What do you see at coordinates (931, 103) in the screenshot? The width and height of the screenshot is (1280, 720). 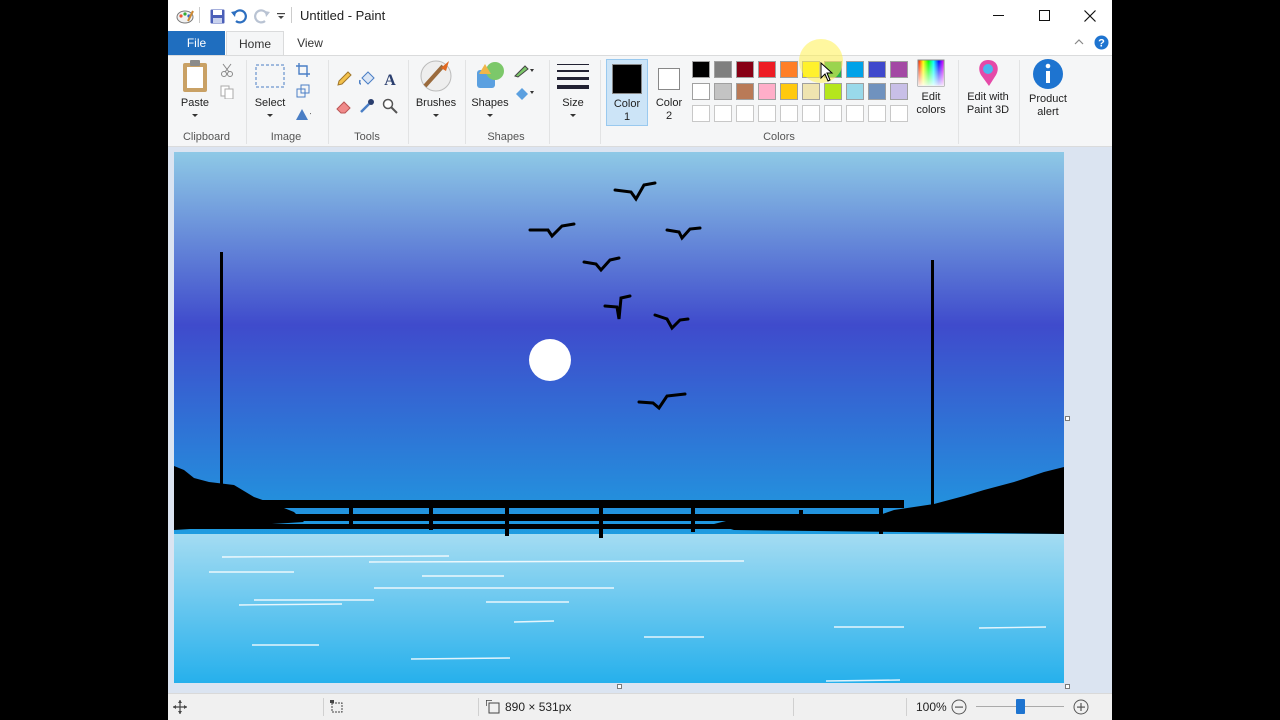 I see `edit-colors-label: Edit colors` at bounding box center [931, 103].